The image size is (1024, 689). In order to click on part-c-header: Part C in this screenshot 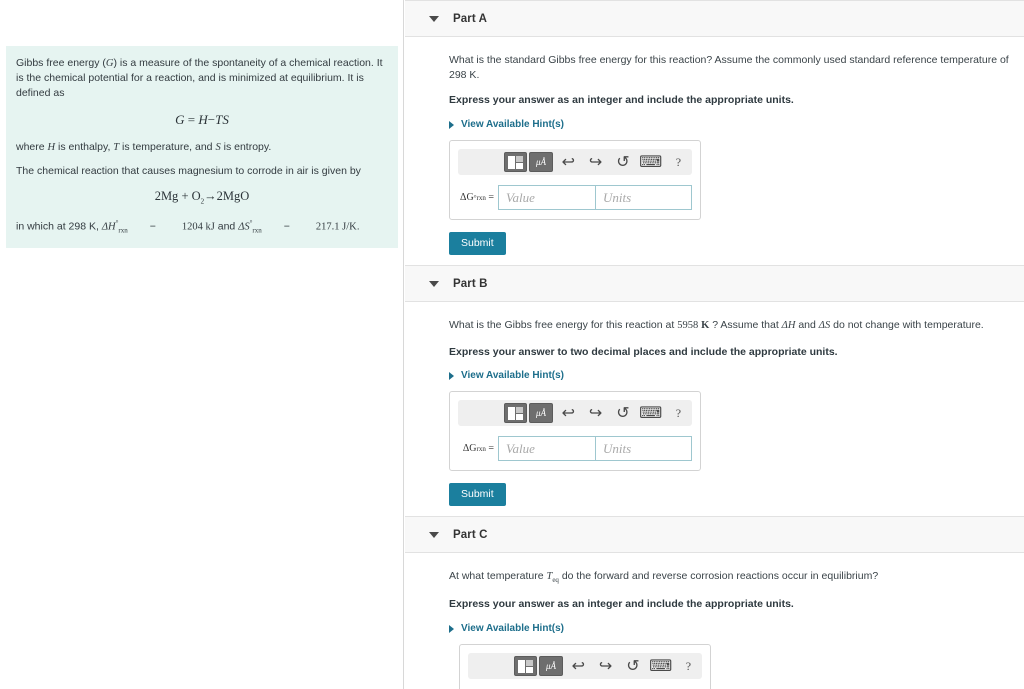, I will do `click(714, 535)`.